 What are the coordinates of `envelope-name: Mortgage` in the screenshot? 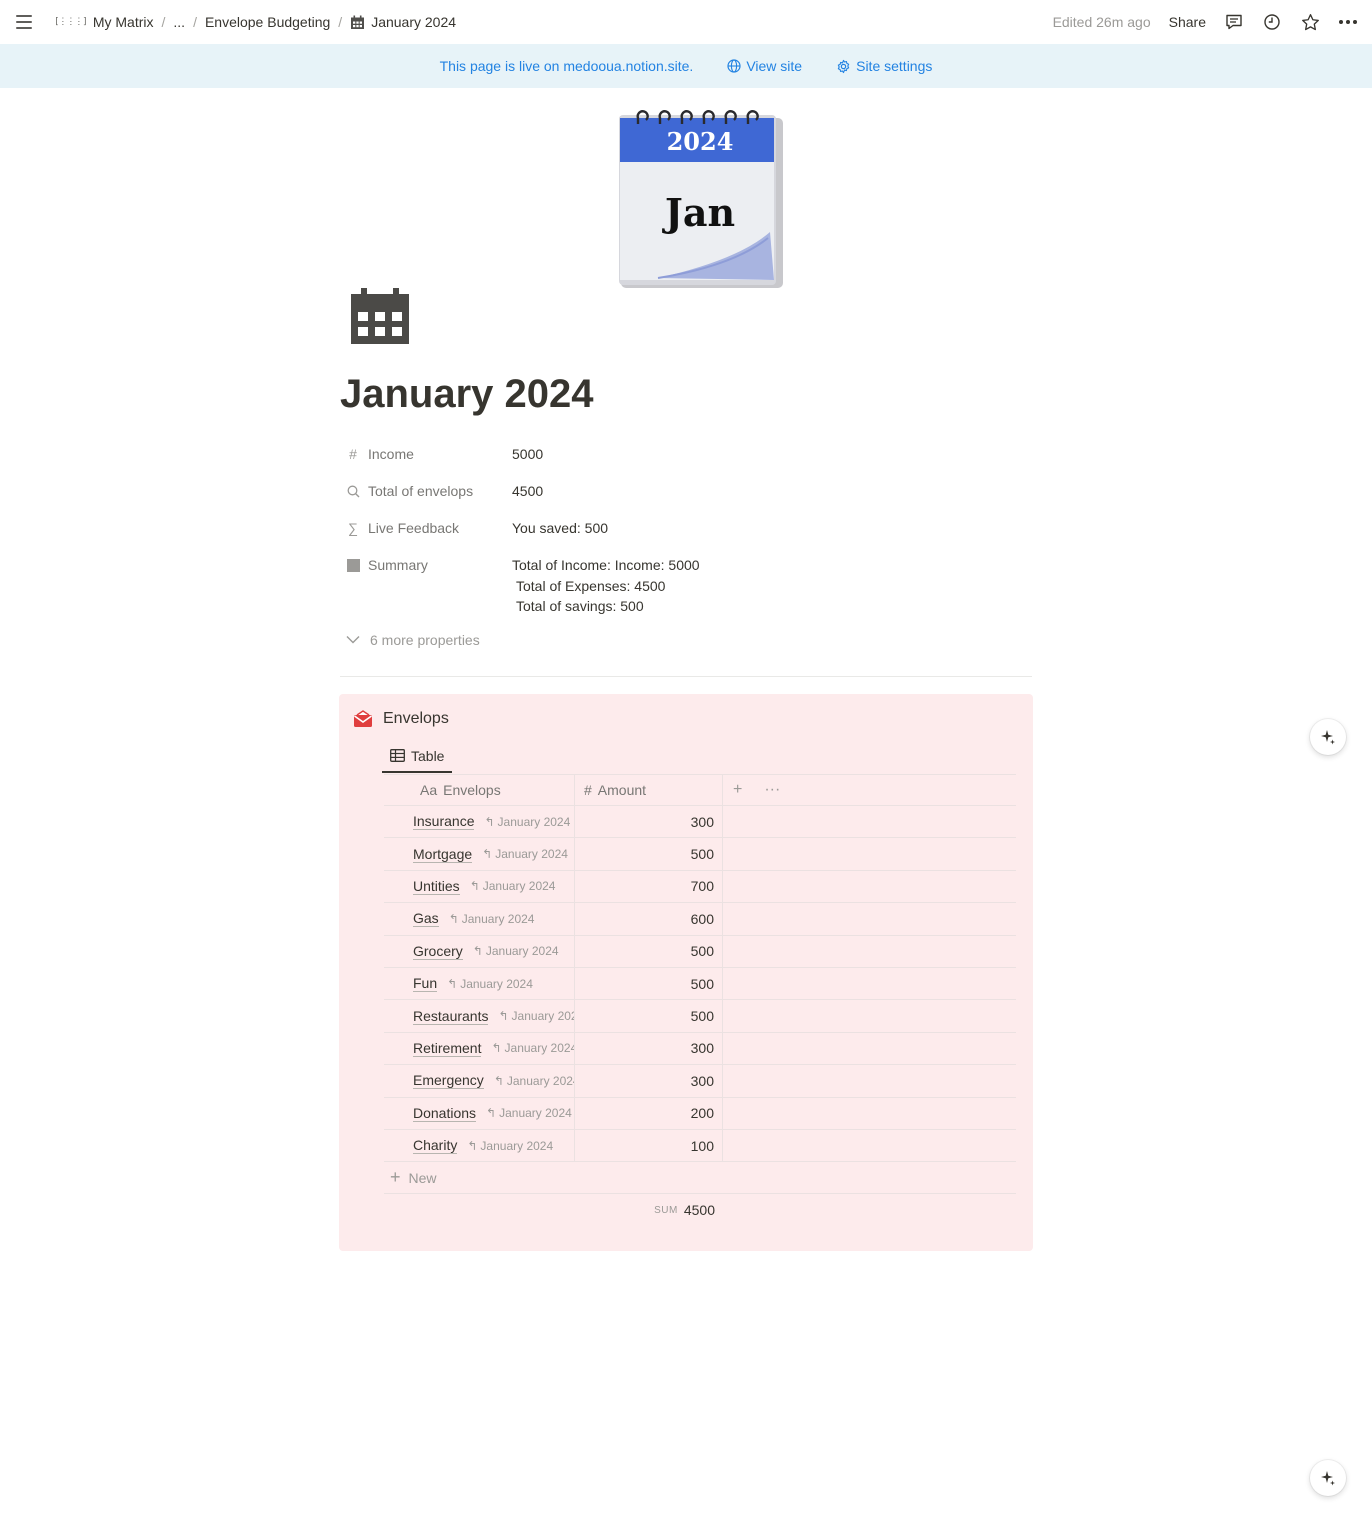 It's located at (443, 854).